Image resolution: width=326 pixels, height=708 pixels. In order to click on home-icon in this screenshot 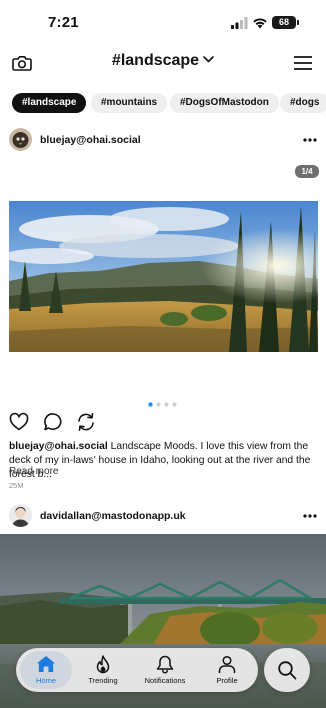, I will do `click(46, 664)`.